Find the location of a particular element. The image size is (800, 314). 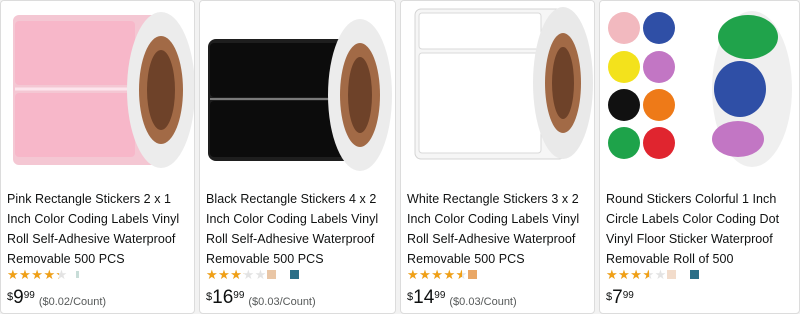

dot-orange is located at coordinates (659, 105).